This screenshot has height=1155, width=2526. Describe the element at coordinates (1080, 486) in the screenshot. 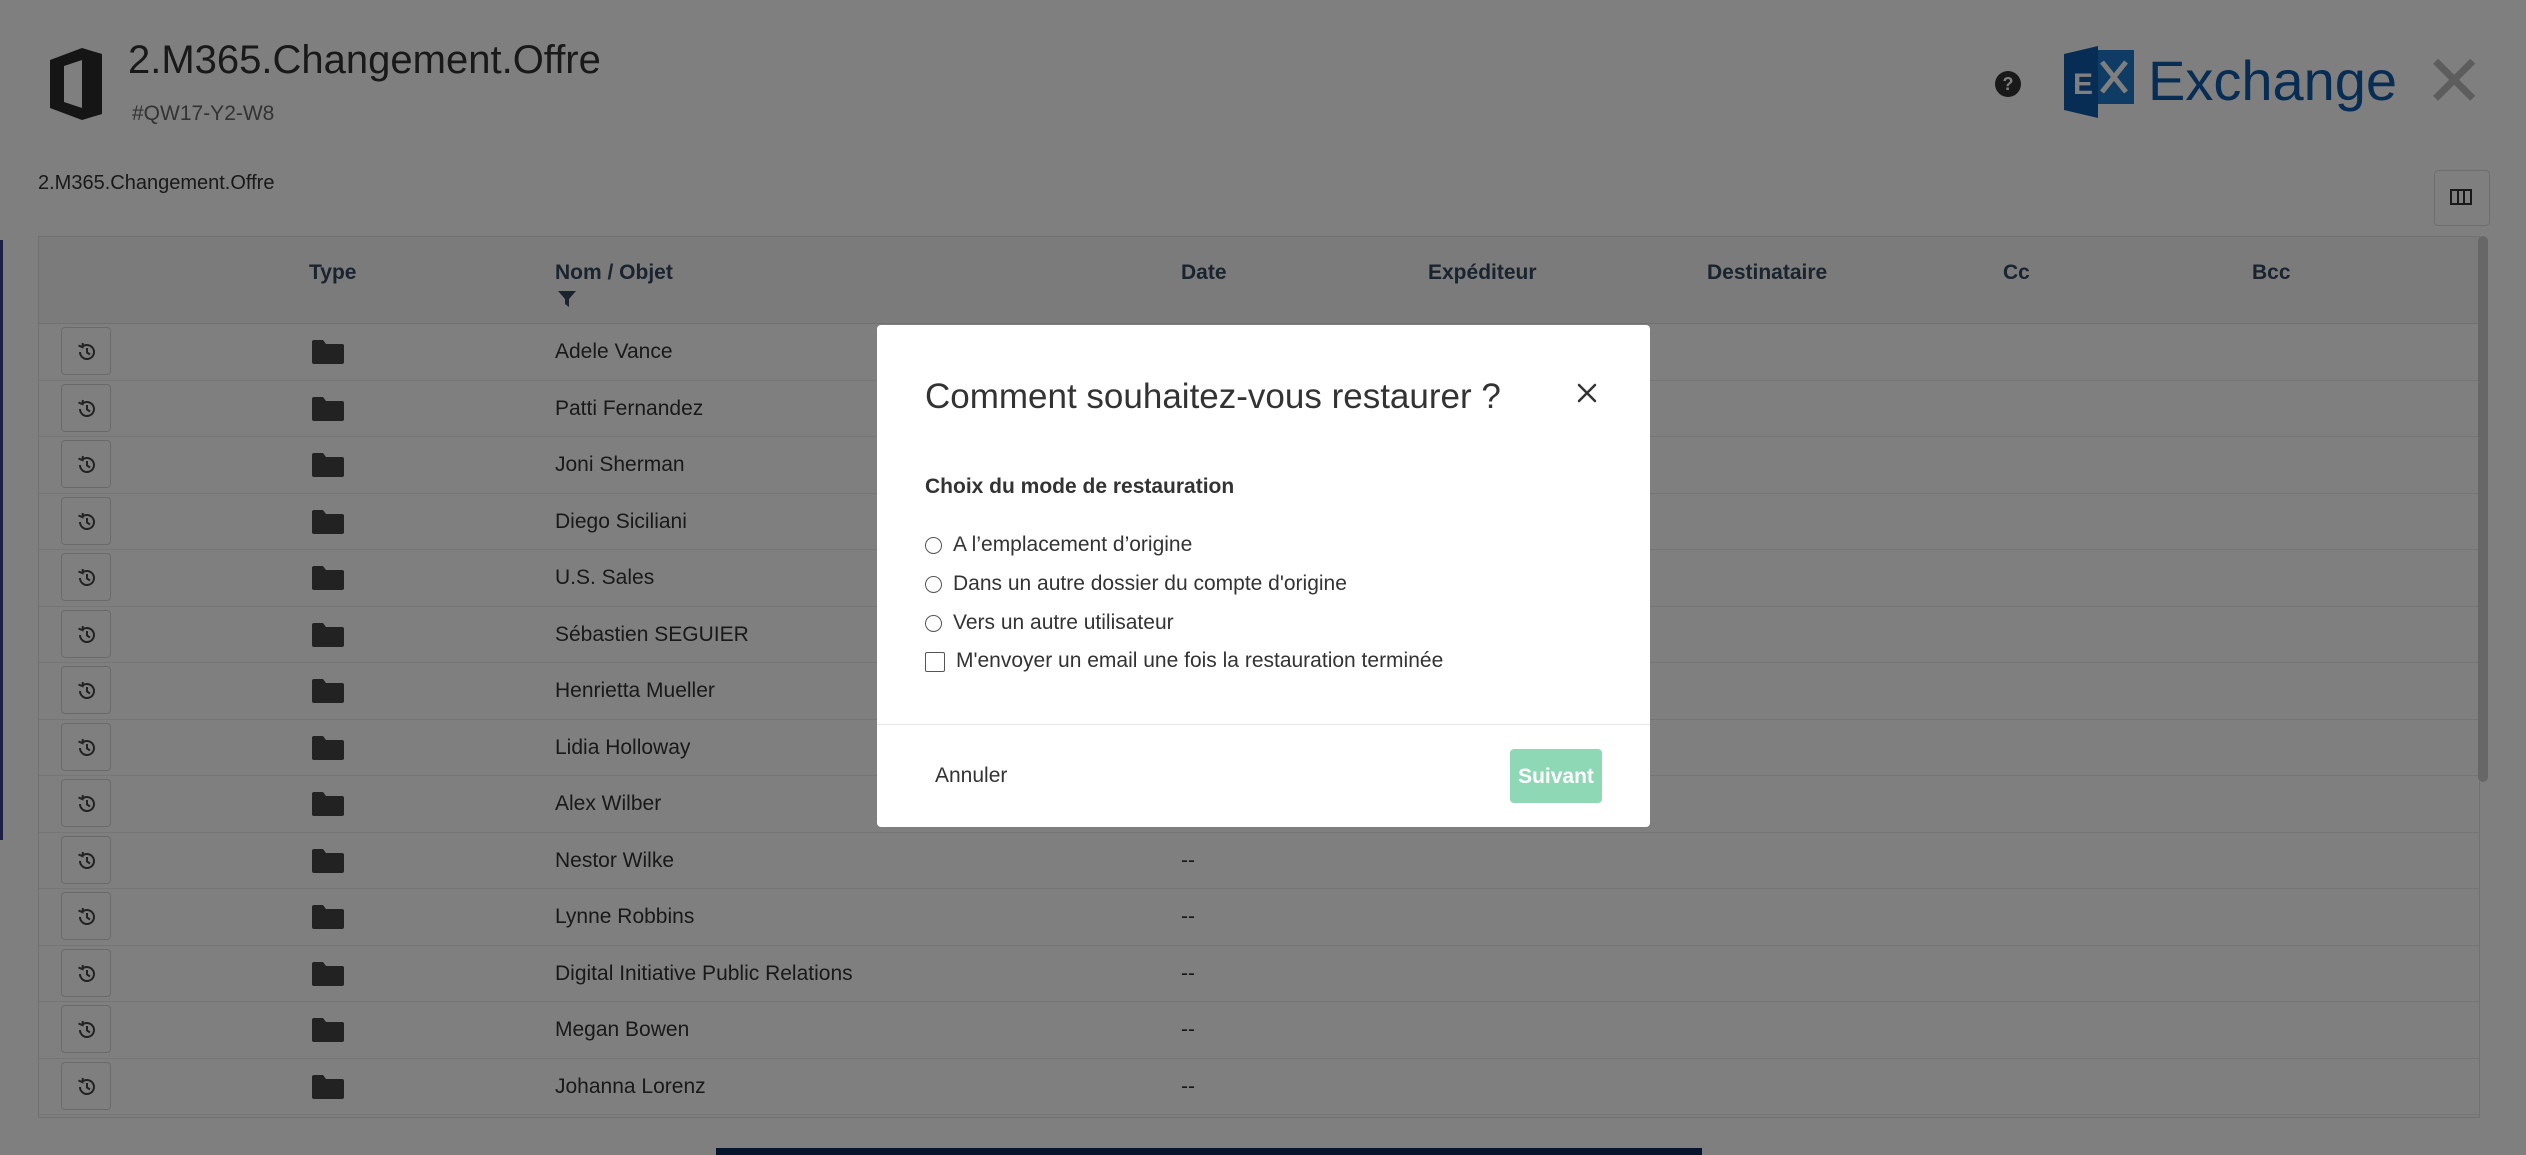

I see `restore-mode-label: Choix du mode de restauration` at that location.